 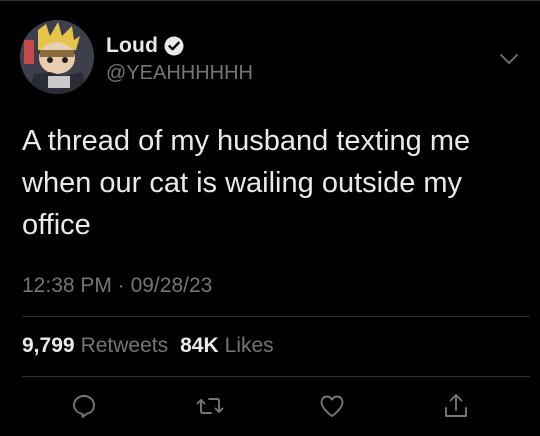 What do you see at coordinates (276, 316) in the screenshot?
I see `stats-top-divider` at bounding box center [276, 316].